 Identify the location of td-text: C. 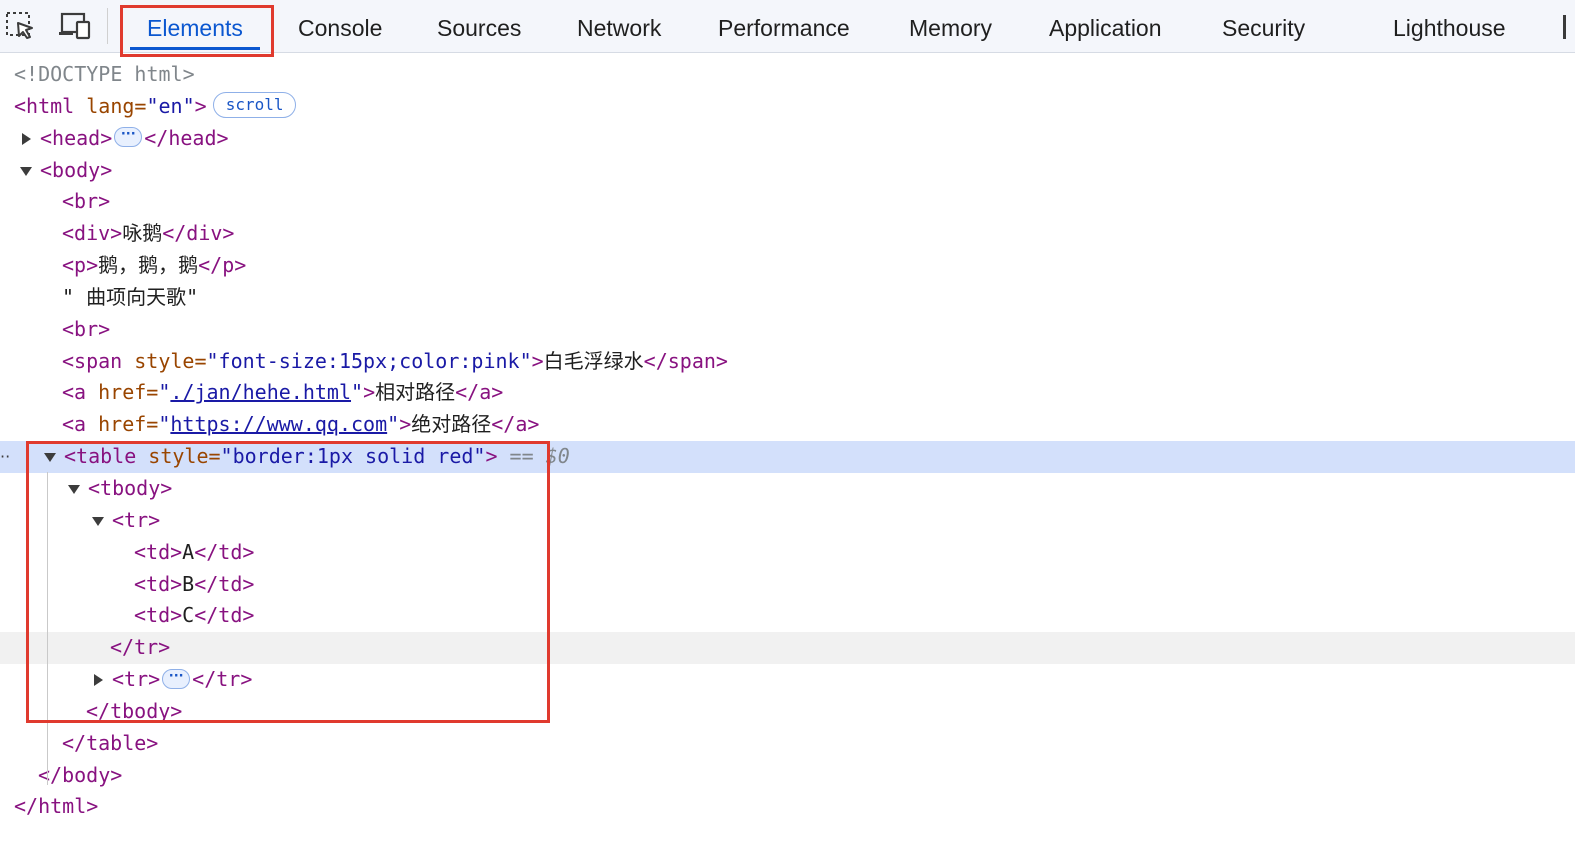
(188, 615).